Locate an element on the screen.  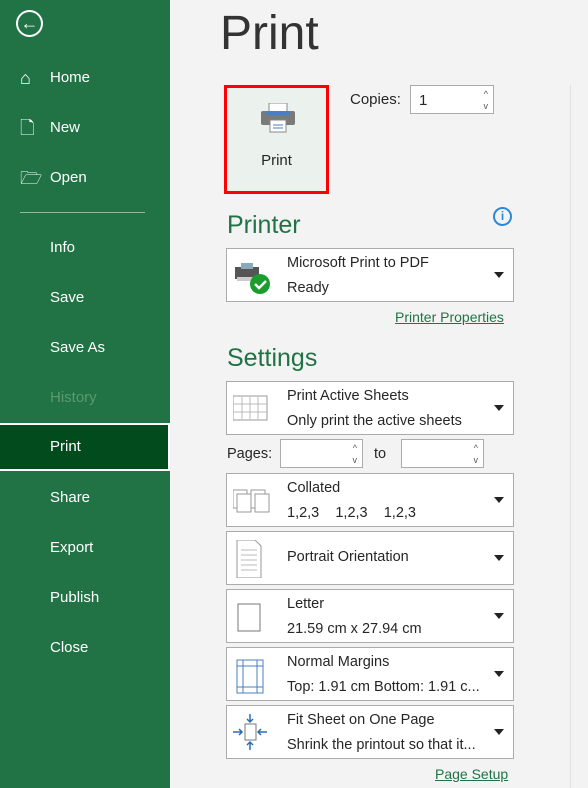
sidebar-item-close: Close is located at coordinates (85, 648).